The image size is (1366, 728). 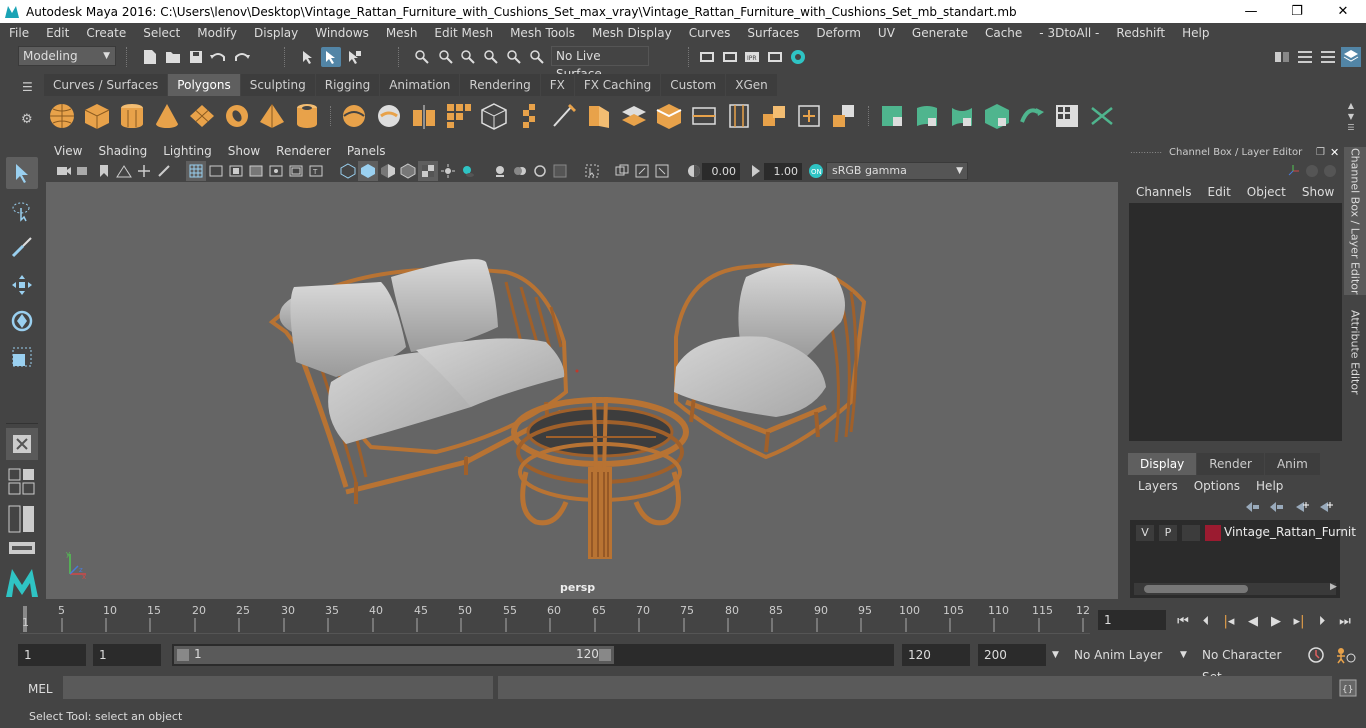 What do you see at coordinates (772, 33) in the screenshot?
I see `menu-surfaces: Surfaces` at bounding box center [772, 33].